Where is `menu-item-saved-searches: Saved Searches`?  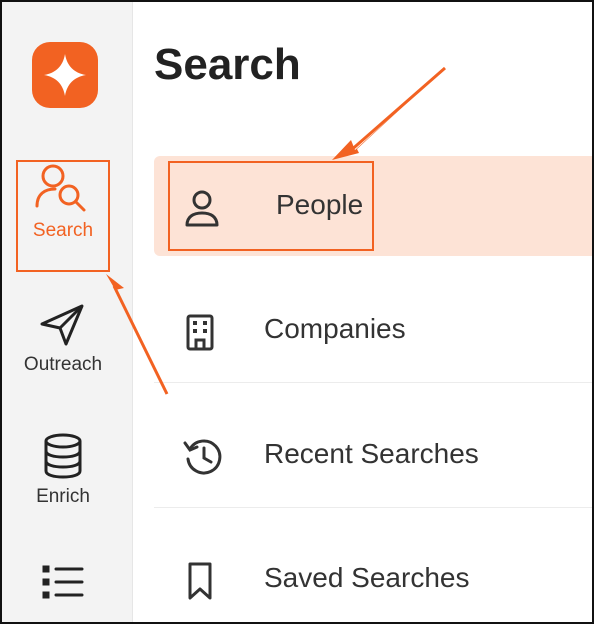
menu-item-saved-searches: Saved Searches is located at coordinates (373, 577).